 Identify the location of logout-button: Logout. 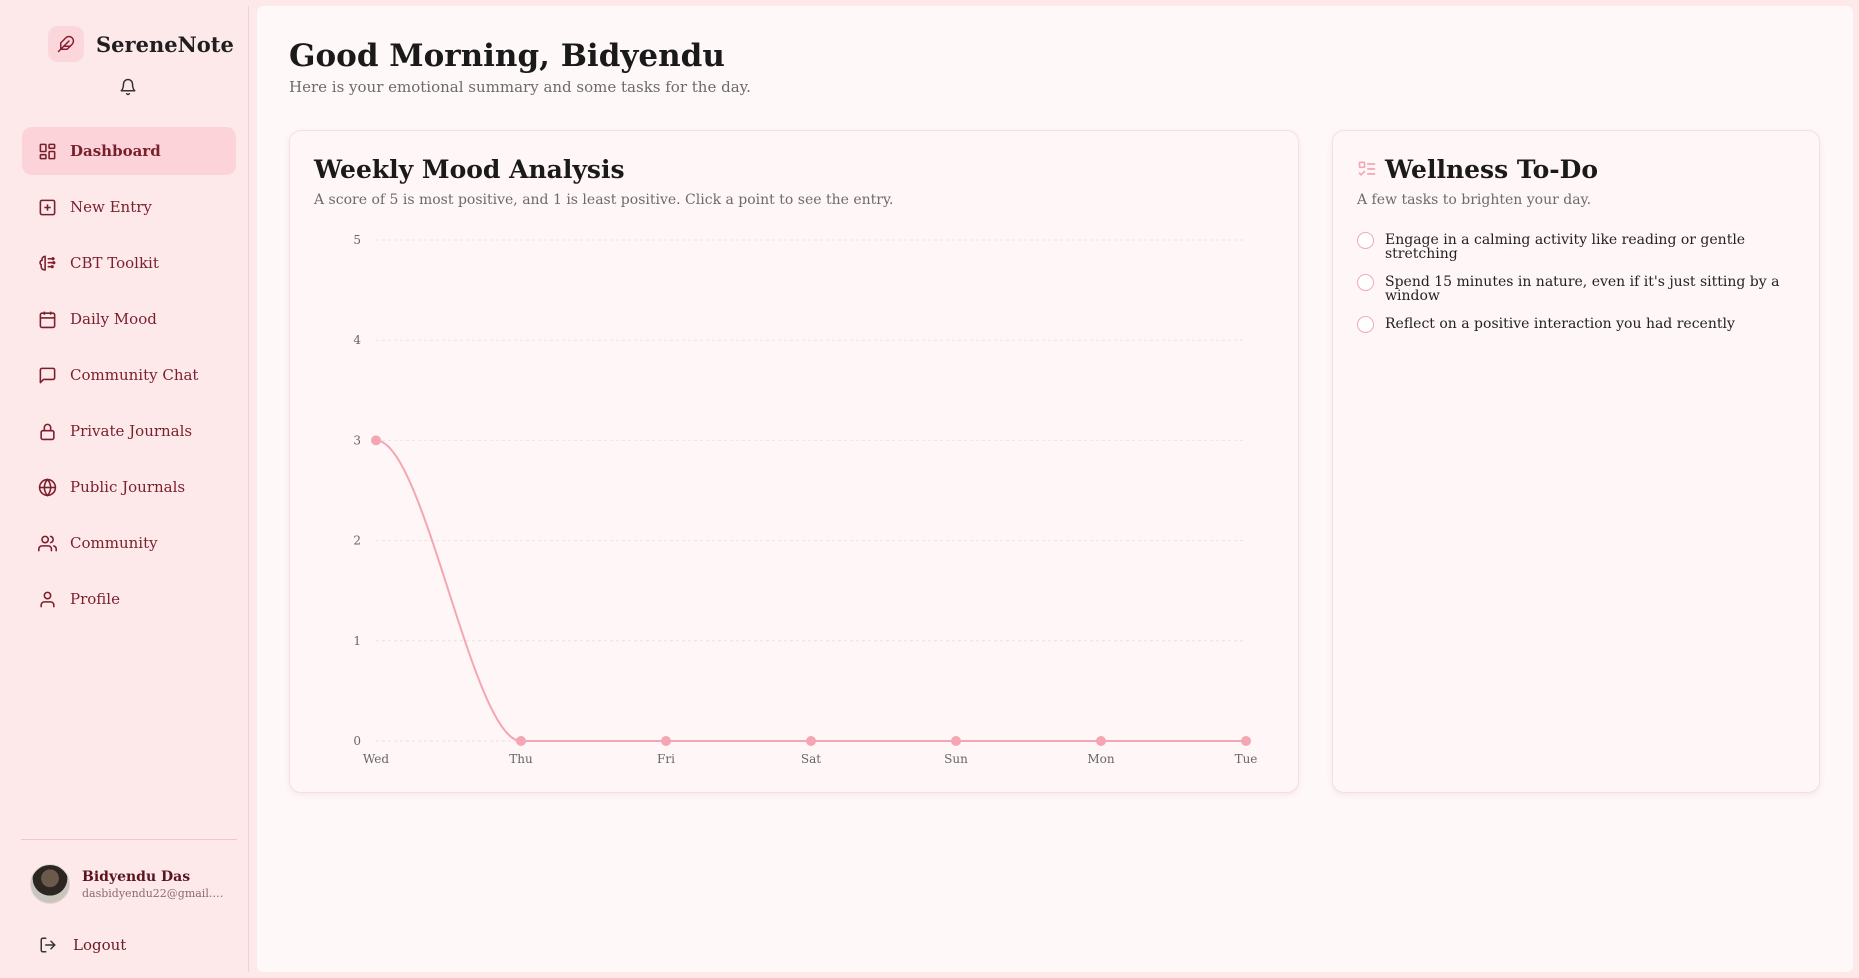
(82, 945).